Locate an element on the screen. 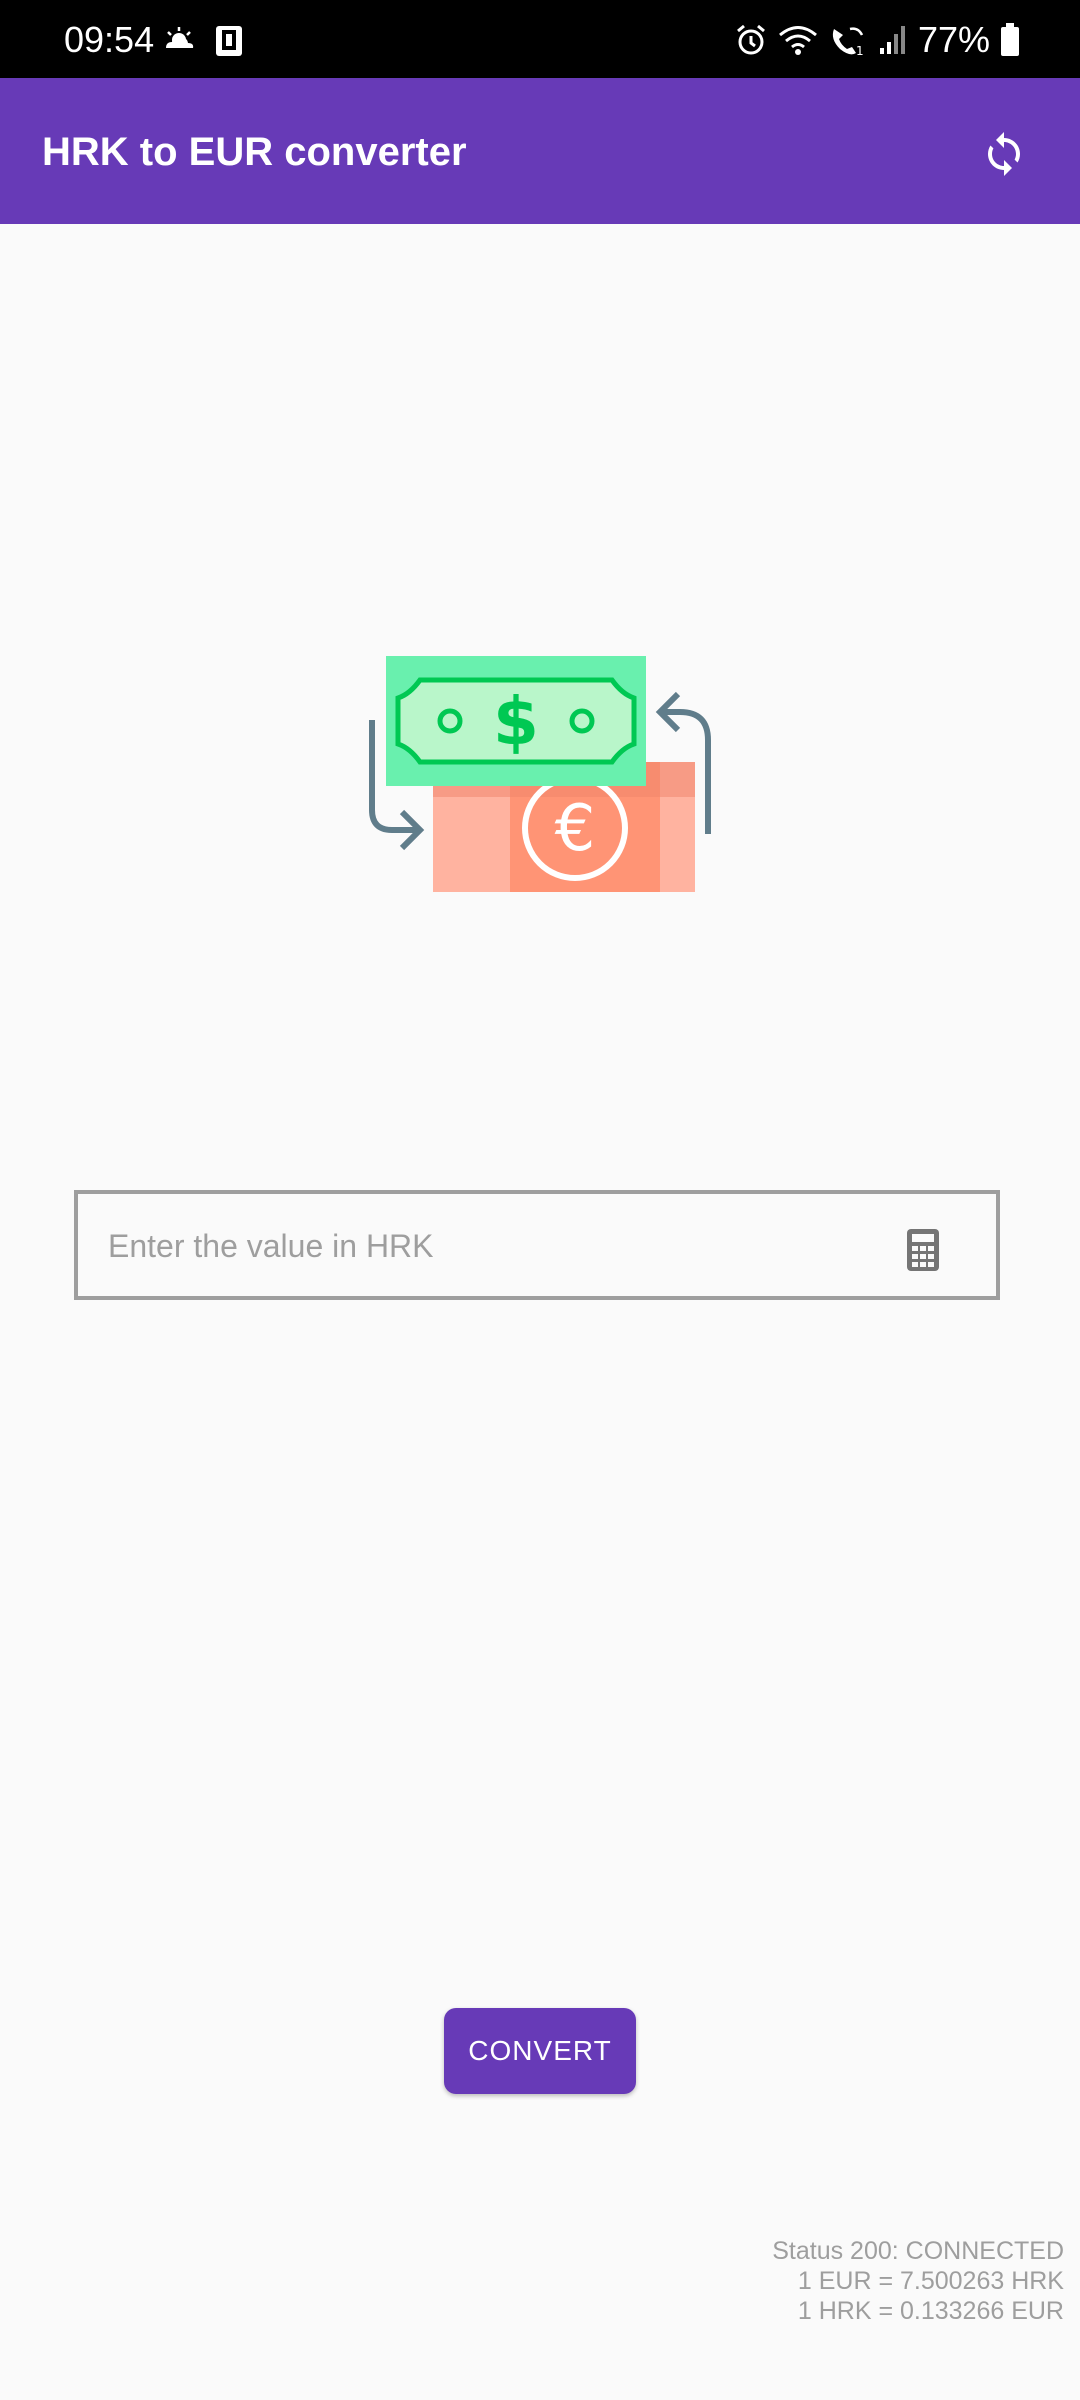 The width and height of the screenshot is (1080, 2400). refresh-button is located at coordinates (1004, 154).